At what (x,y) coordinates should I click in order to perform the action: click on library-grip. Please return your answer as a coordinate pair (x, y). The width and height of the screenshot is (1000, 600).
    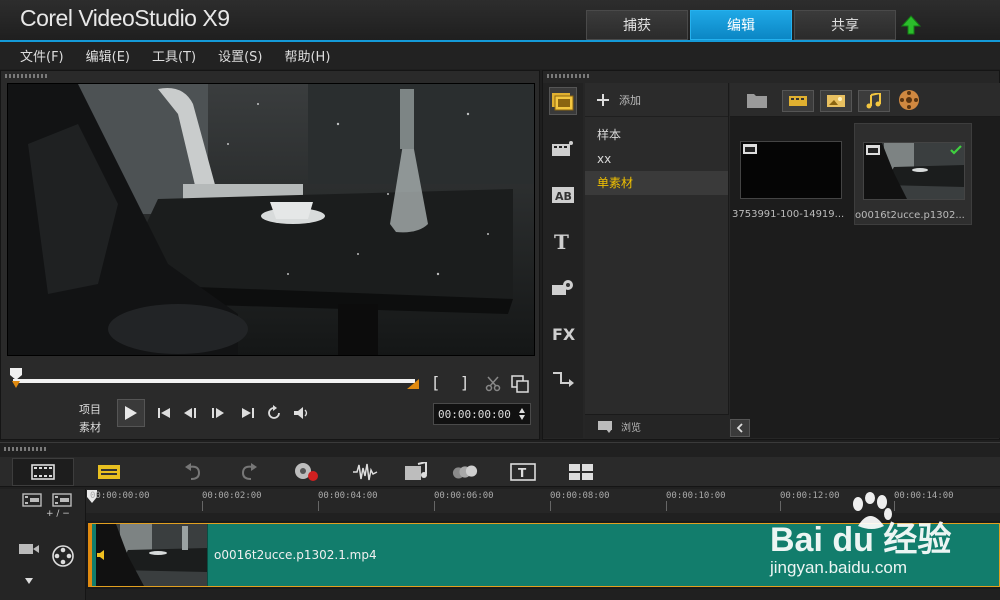
    Looking at the image, I should click on (569, 76).